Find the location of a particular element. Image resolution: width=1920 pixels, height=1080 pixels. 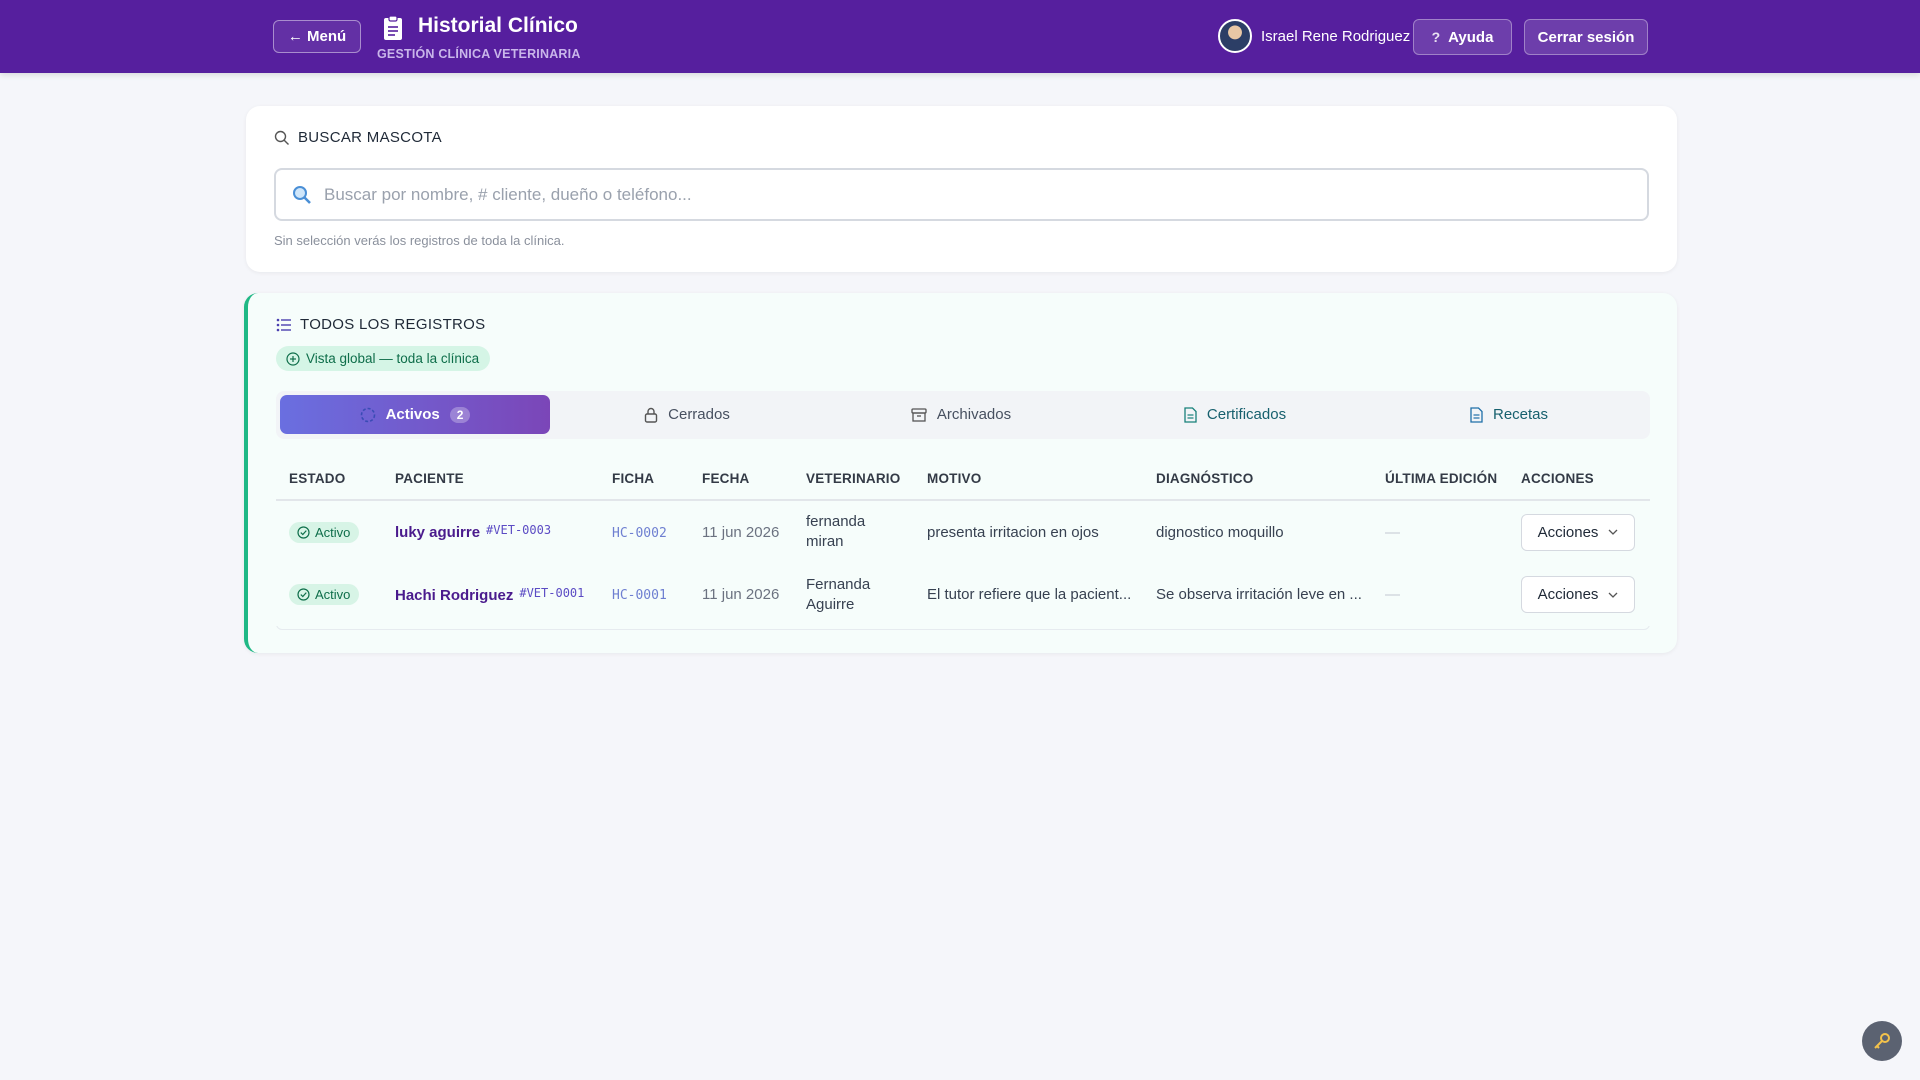

global-view-chip: Vista global — toda la clínica is located at coordinates (383, 358).